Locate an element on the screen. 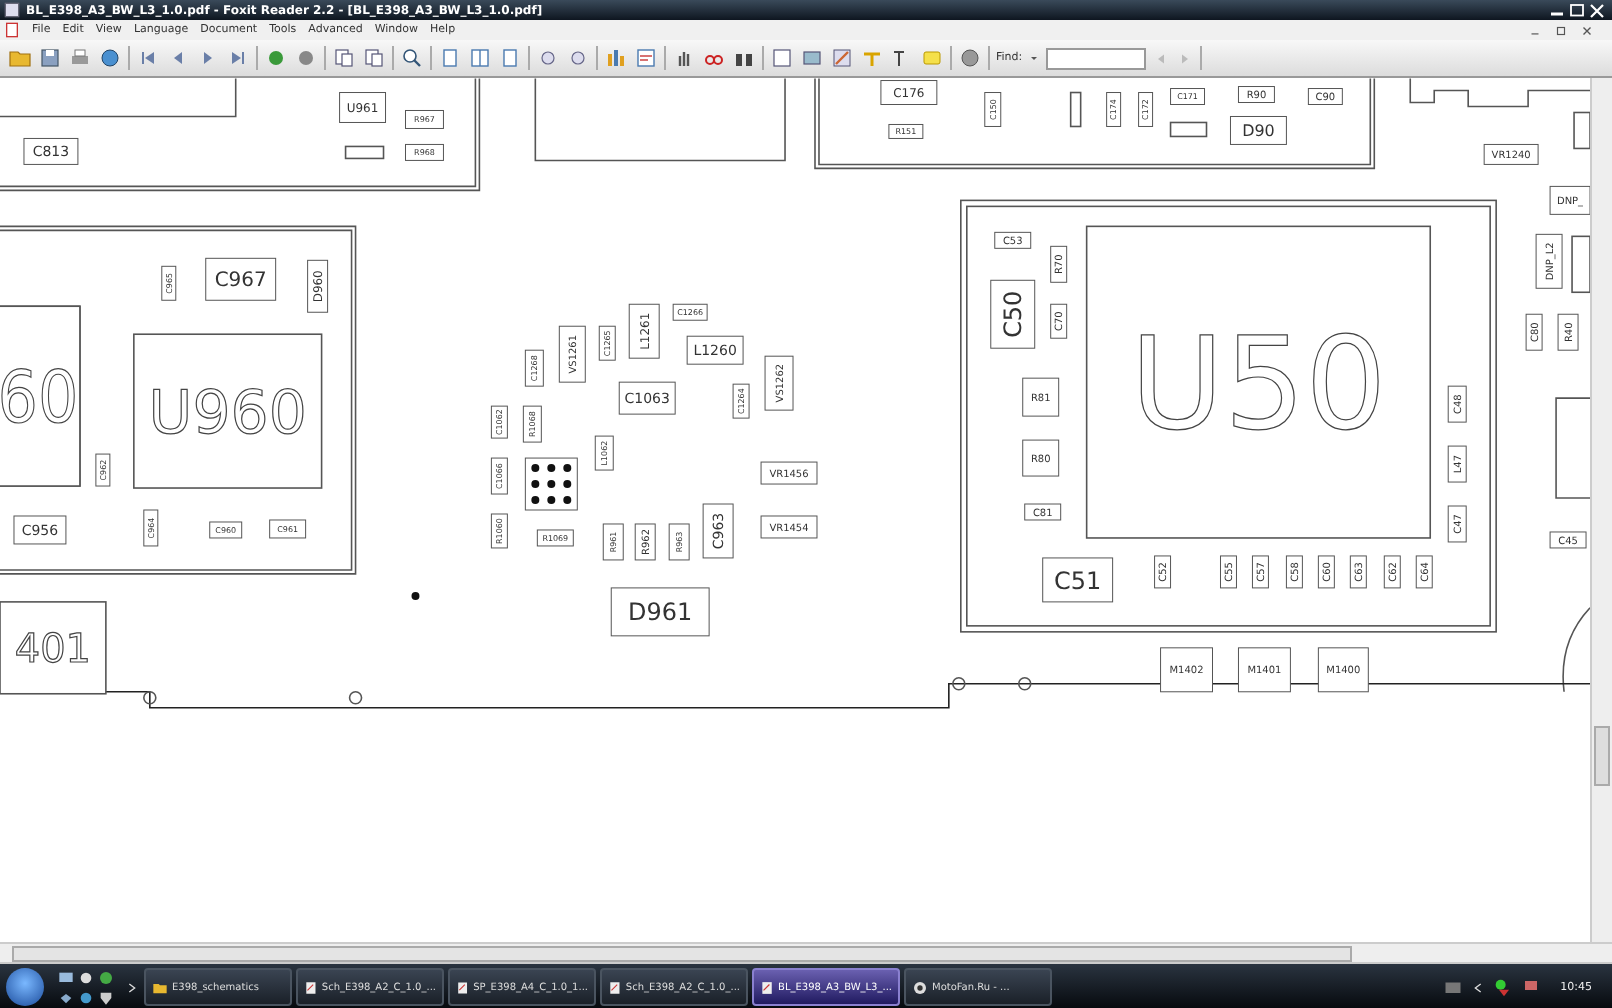  bar-chart-icon is located at coordinates (616, 58).